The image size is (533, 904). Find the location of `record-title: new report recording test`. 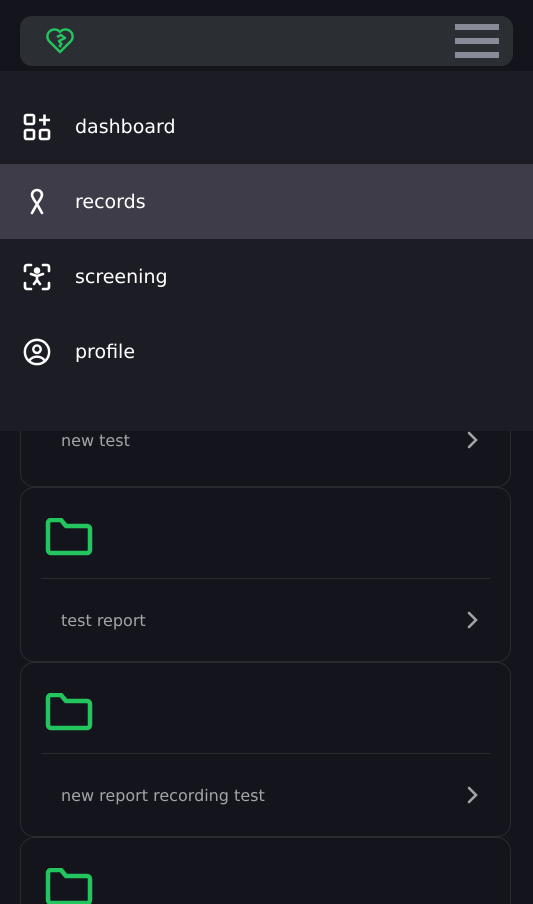

record-title: new report recording test is located at coordinates (163, 795).